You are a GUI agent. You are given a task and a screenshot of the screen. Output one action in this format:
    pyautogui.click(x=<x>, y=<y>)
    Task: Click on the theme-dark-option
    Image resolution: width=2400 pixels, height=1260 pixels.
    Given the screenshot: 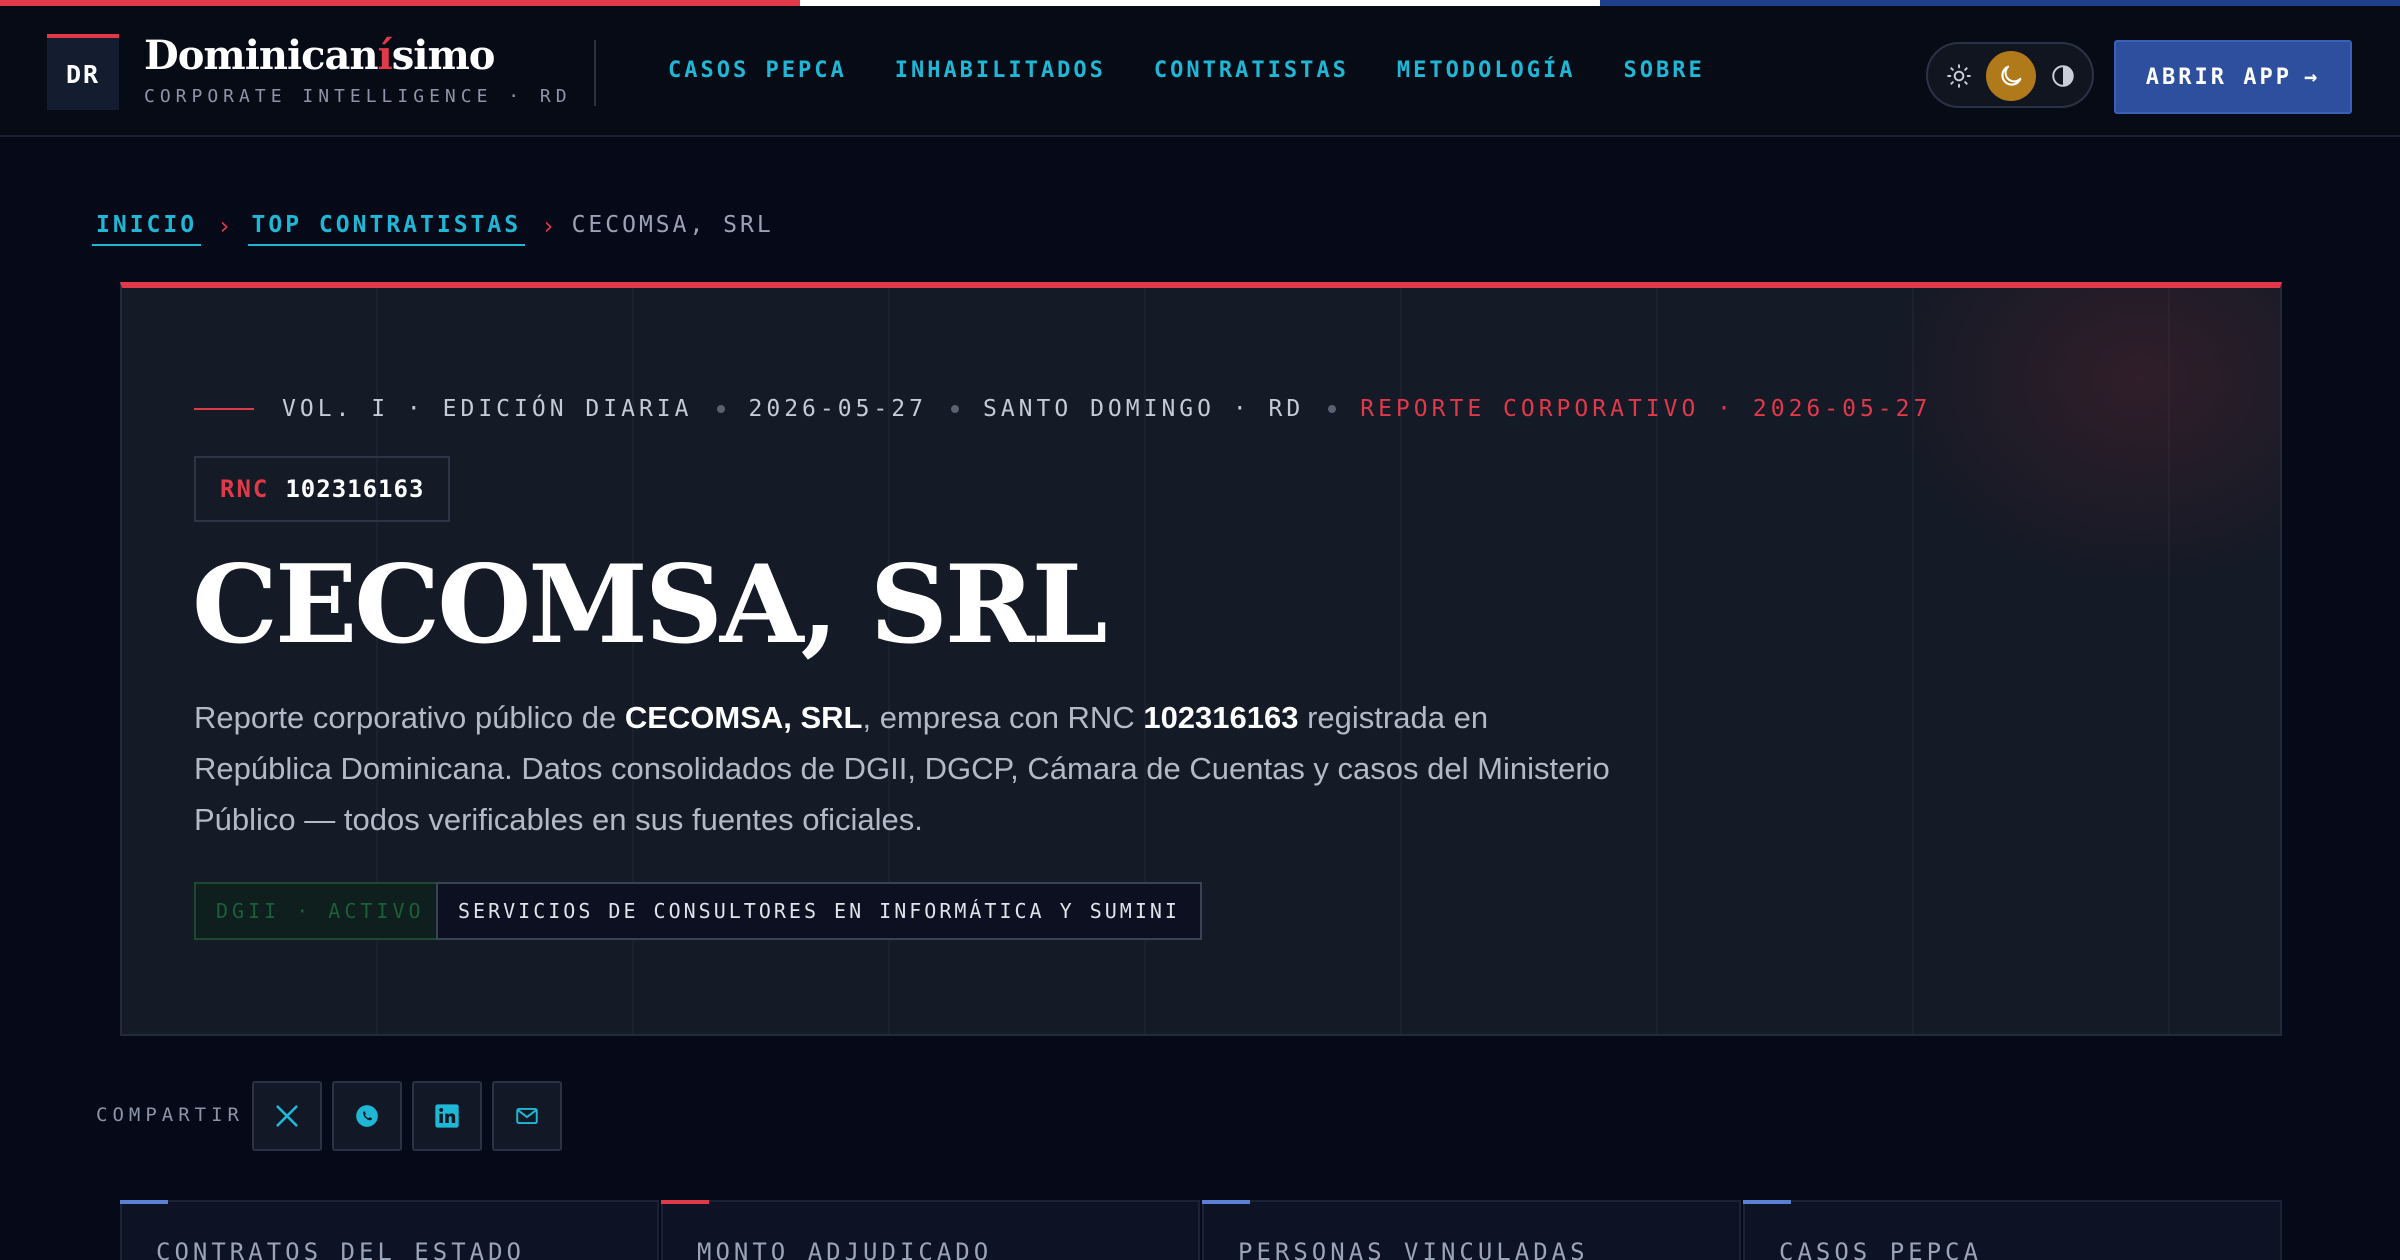 What is the action you would take?
    pyautogui.click(x=2011, y=76)
    